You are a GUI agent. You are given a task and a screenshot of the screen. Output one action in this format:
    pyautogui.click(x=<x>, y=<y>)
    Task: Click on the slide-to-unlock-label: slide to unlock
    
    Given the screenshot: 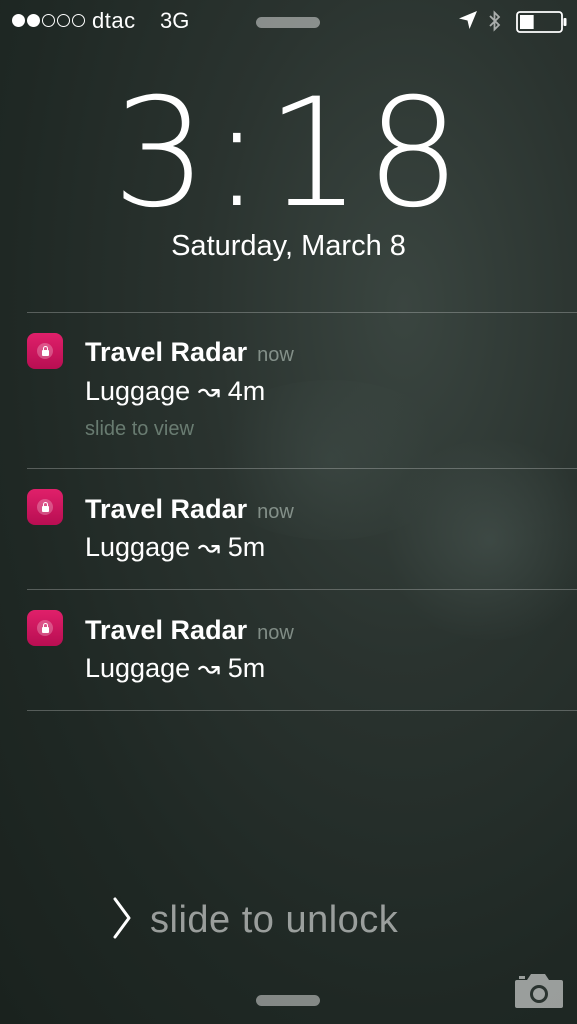 What is the action you would take?
    pyautogui.click(x=274, y=919)
    